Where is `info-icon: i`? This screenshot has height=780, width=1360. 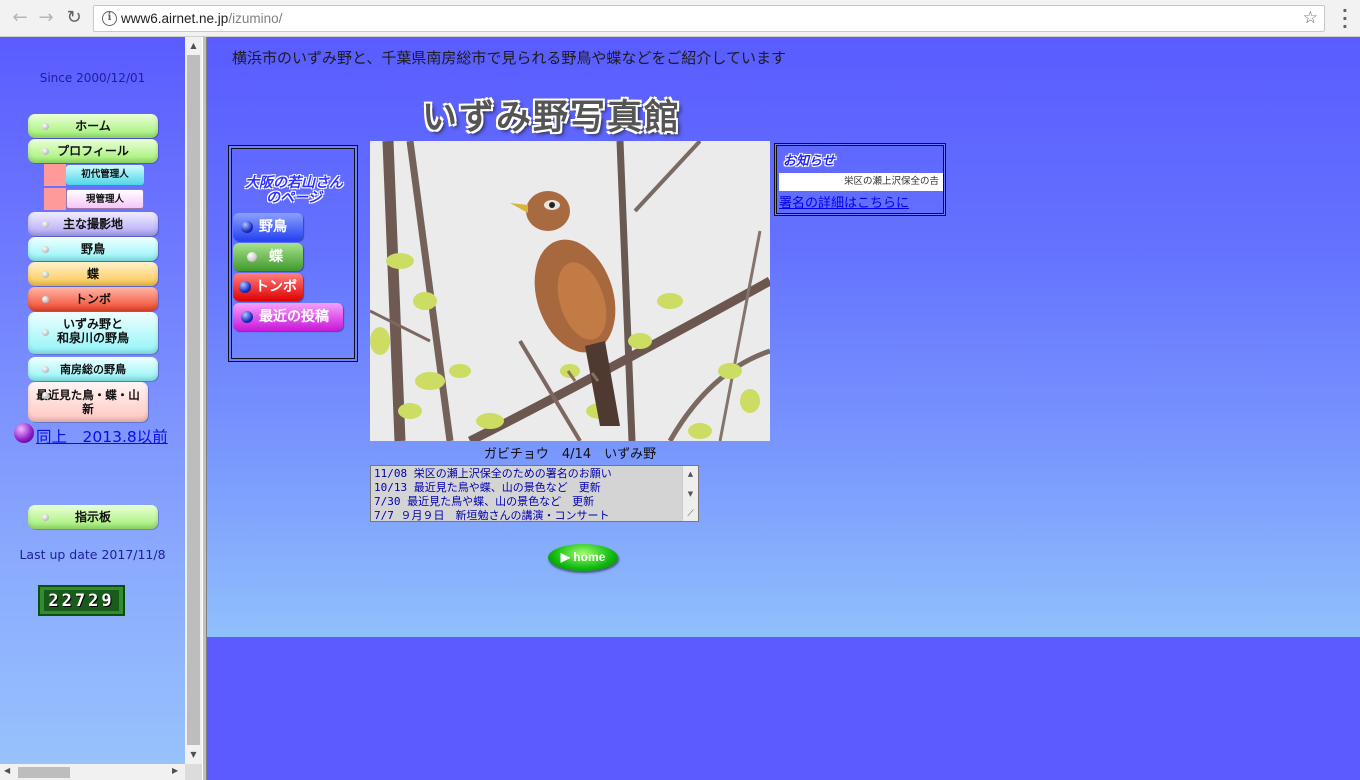 info-icon: i is located at coordinates (109, 18).